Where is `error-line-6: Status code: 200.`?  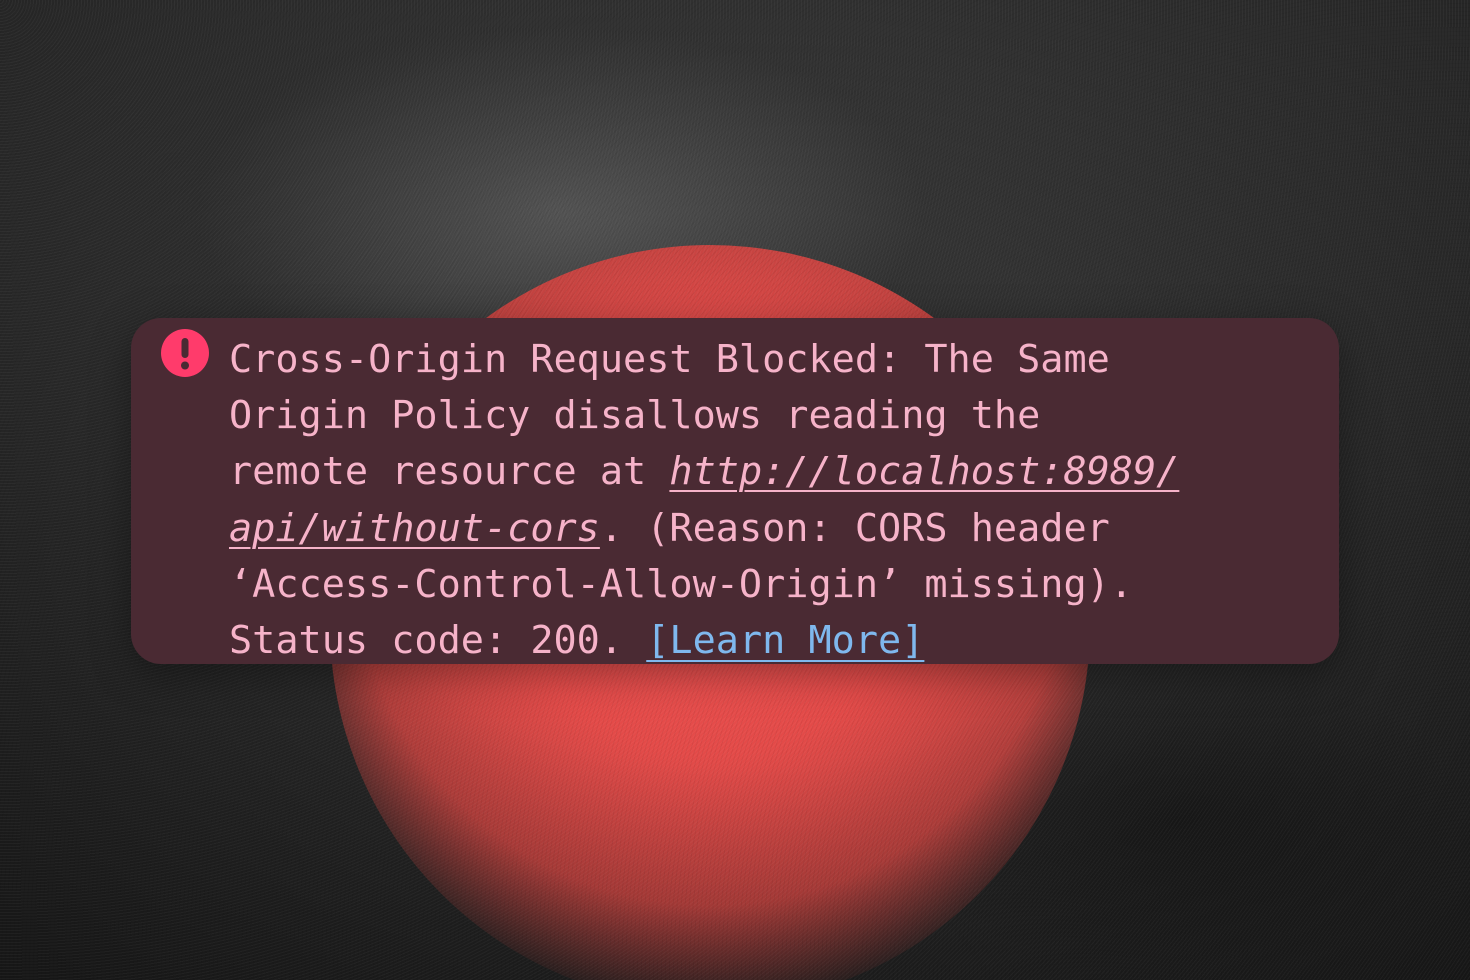
error-line-6: Status code: 200. is located at coordinates (438, 641).